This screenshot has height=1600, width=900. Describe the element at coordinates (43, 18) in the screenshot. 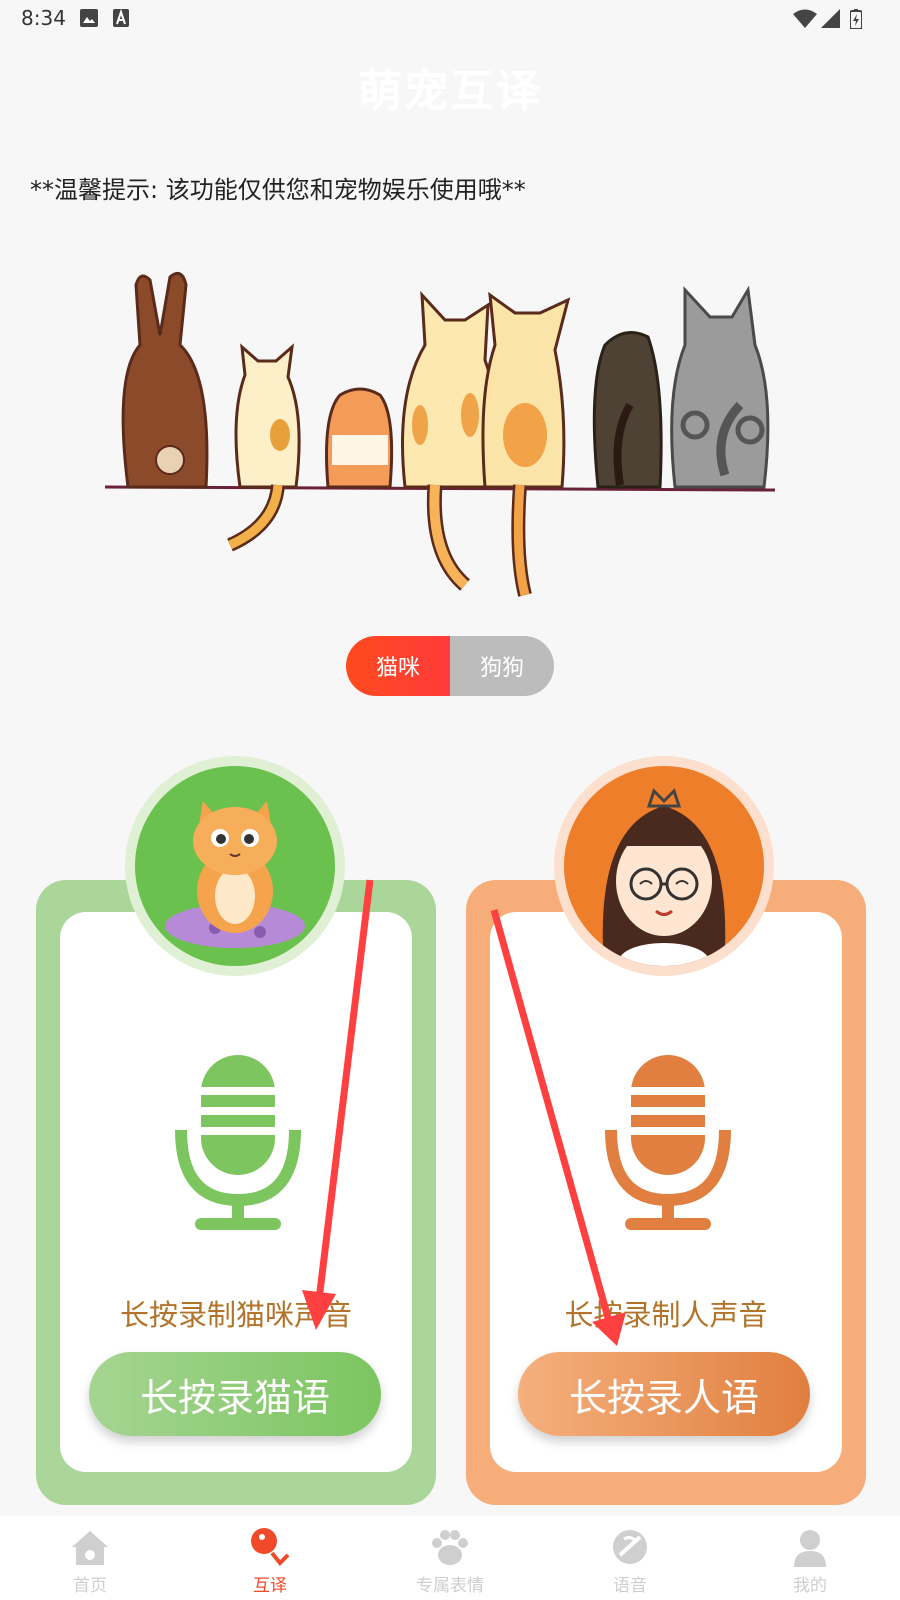

I see `status-time: 8:34` at that location.